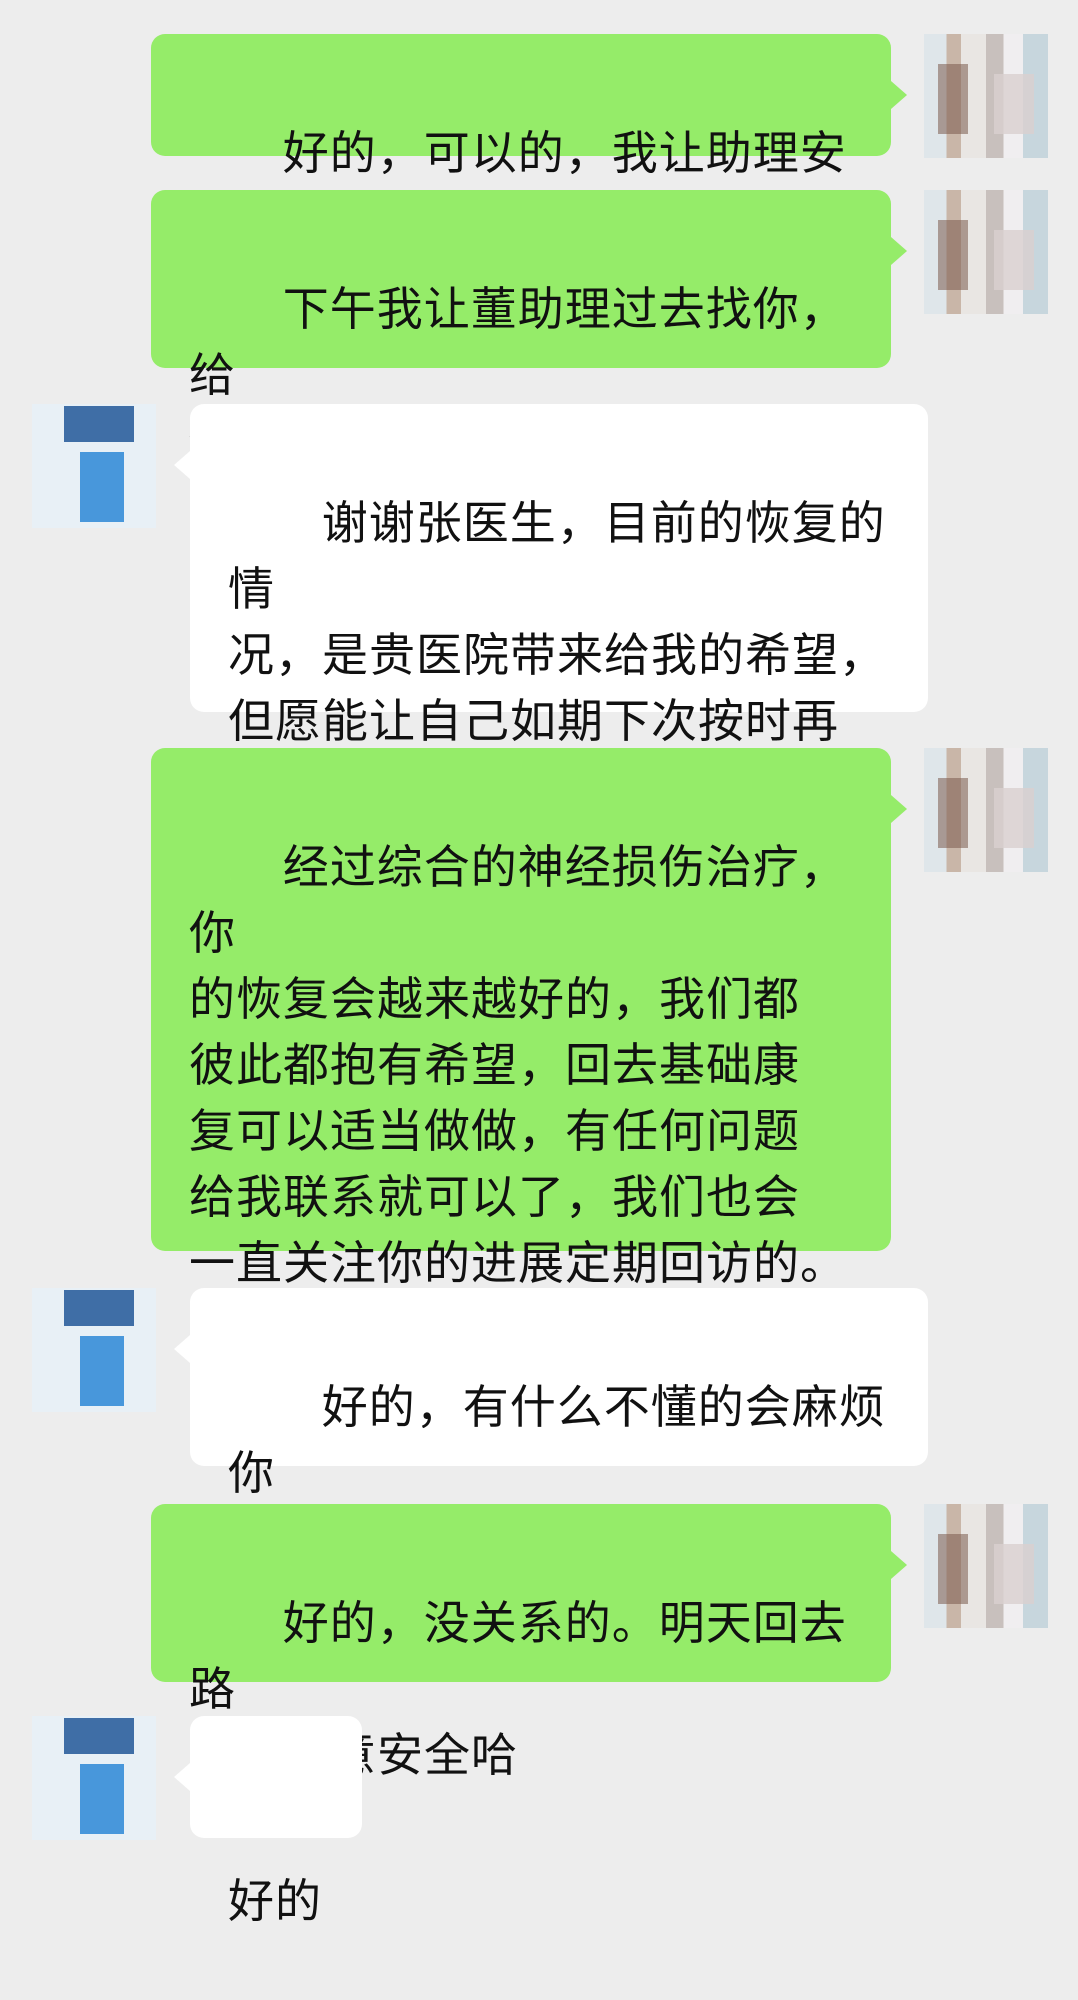 The width and height of the screenshot is (1078, 2000). What do you see at coordinates (539, 1822) in the screenshot?
I see `message-row: 好的` at bounding box center [539, 1822].